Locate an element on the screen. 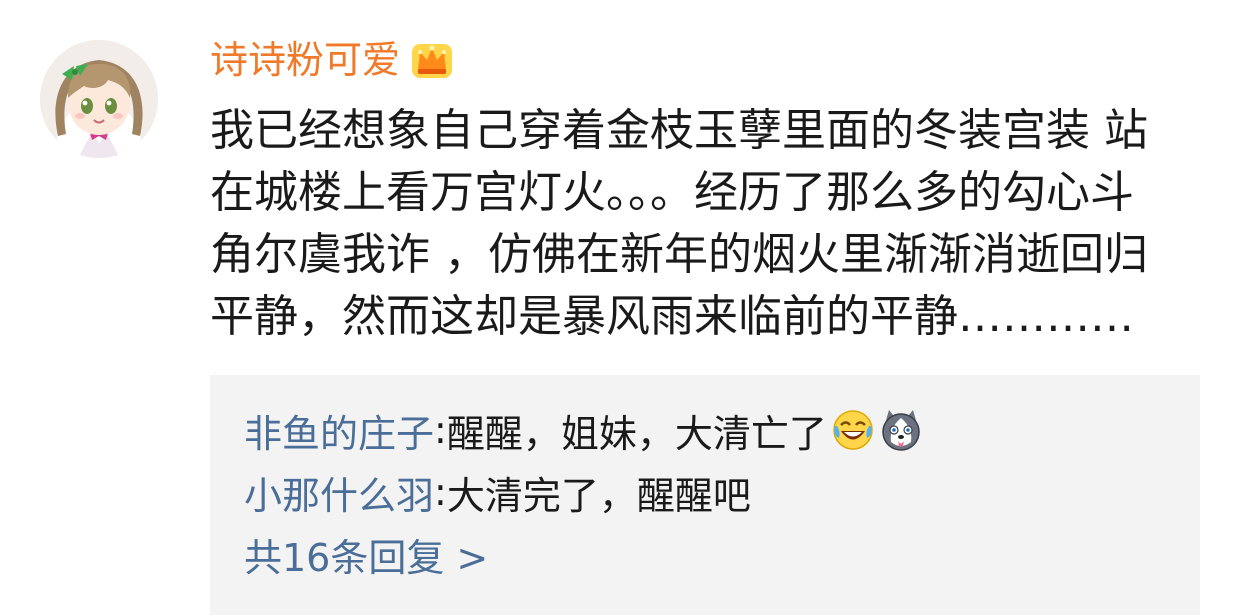 The image size is (1242, 615). comment-line: 在城楼上看万宫灯火。。。经历了那么多的勾心斗 is located at coordinates (672, 192).